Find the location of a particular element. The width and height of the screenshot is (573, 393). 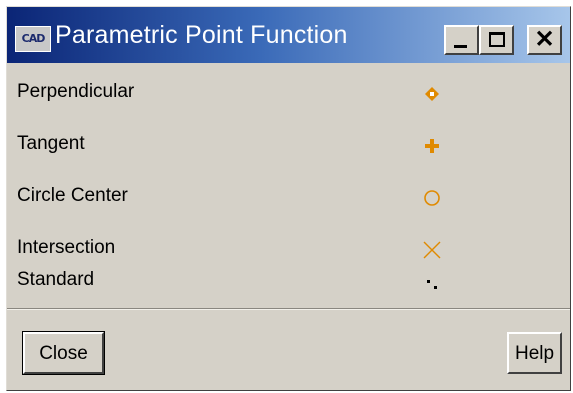

maximize-icon is located at coordinates (497, 39).